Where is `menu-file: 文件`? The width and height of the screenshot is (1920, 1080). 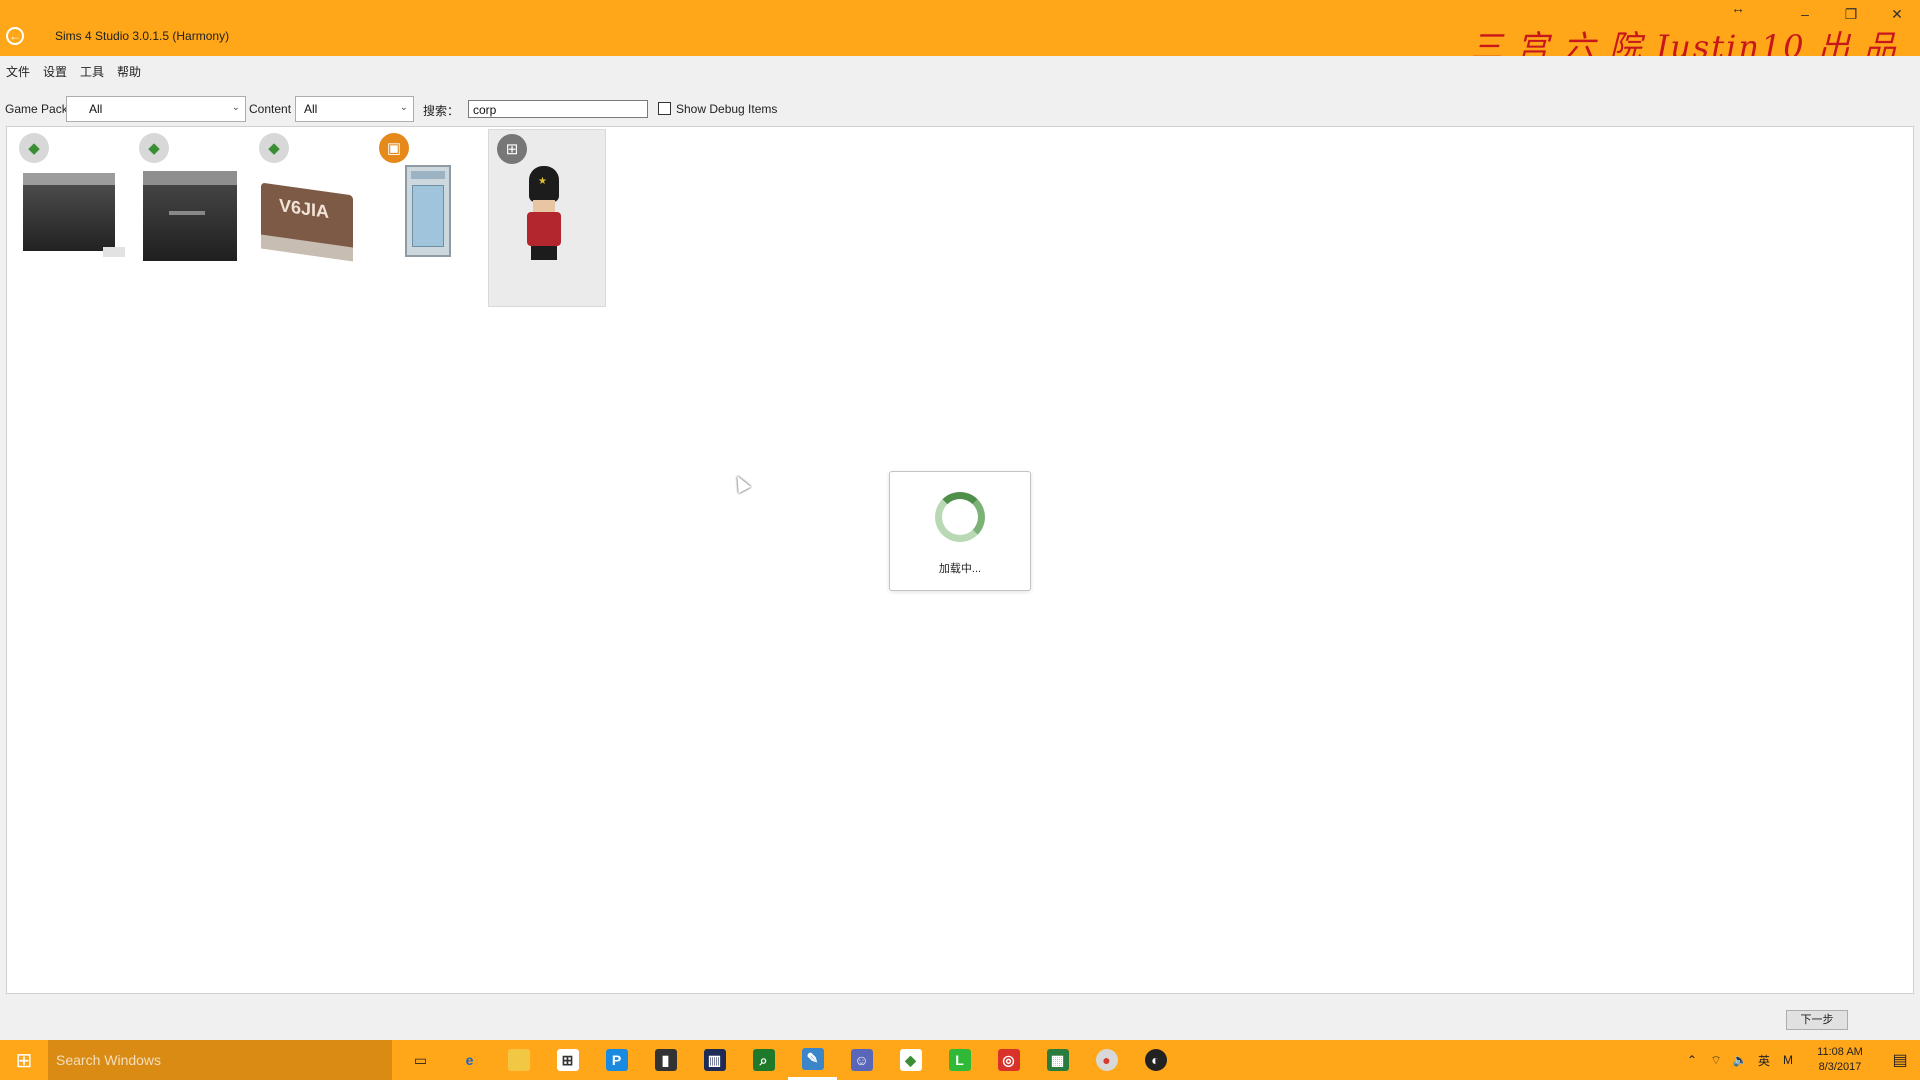 menu-file: 文件 is located at coordinates (18, 71).